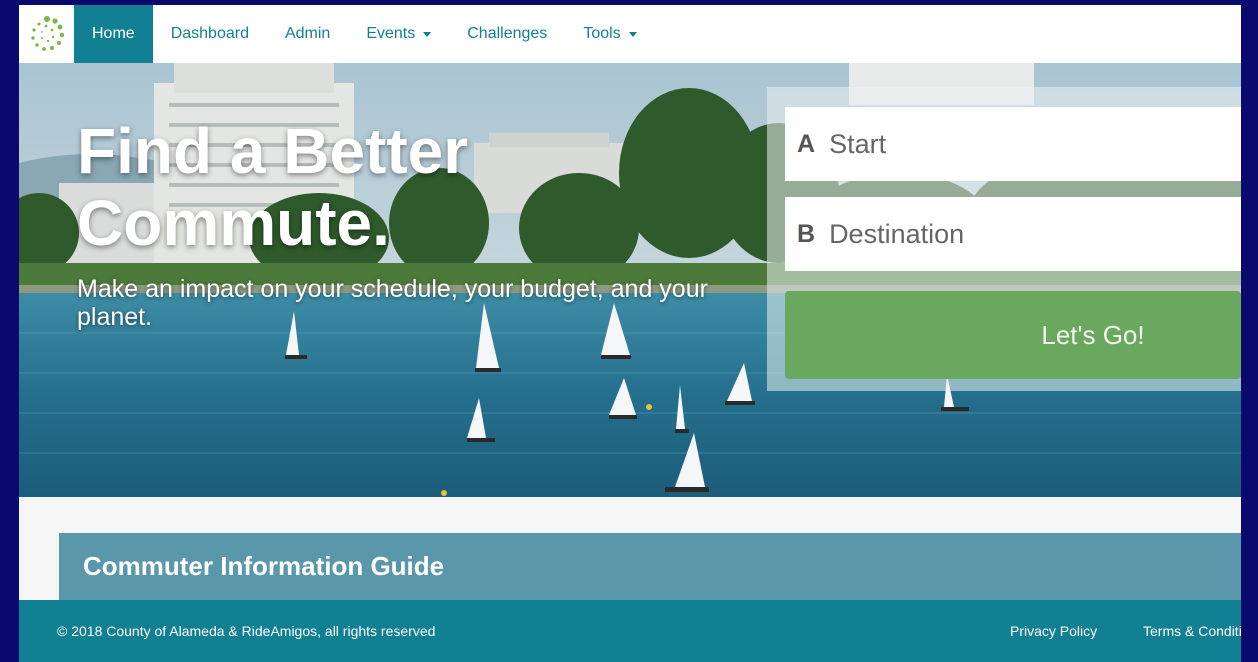 The image size is (1258, 662). I want to click on destination-letter: B, so click(806, 233).